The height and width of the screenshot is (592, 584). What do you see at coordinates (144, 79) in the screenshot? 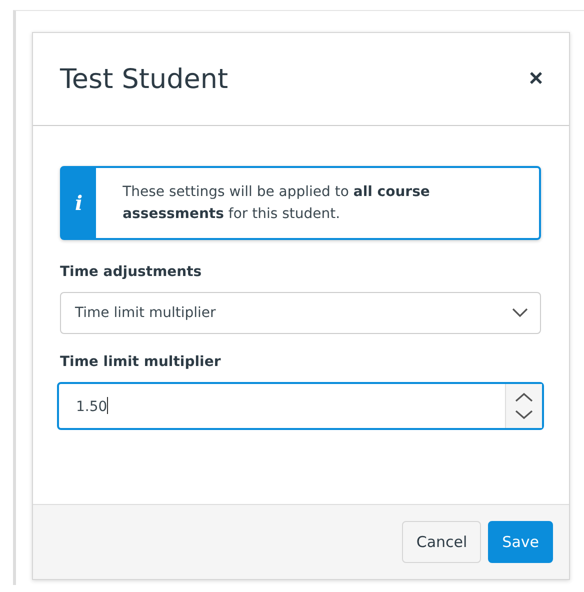
I see `dialog-title: Test Student` at bounding box center [144, 79].